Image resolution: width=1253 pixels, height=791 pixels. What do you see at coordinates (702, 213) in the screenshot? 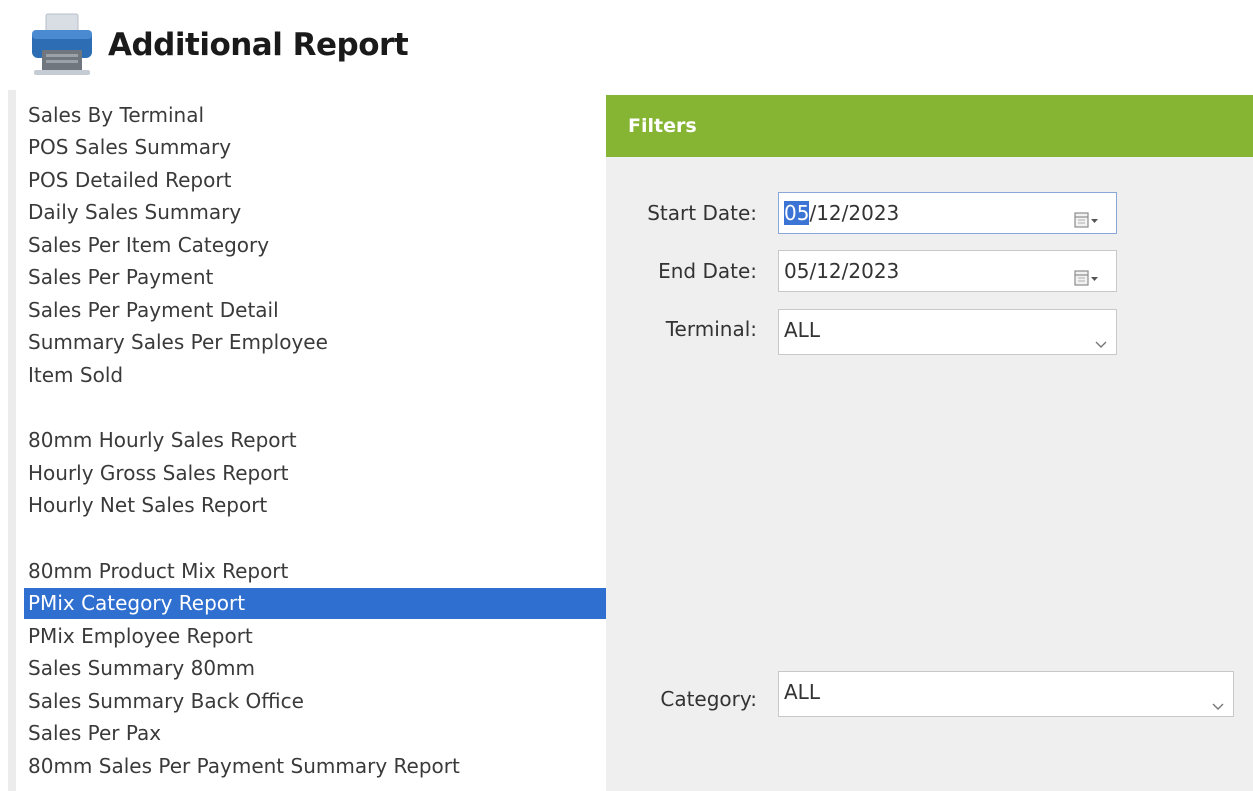
I see `start-date-label: Start Date:` at bounding box center [702, 213].